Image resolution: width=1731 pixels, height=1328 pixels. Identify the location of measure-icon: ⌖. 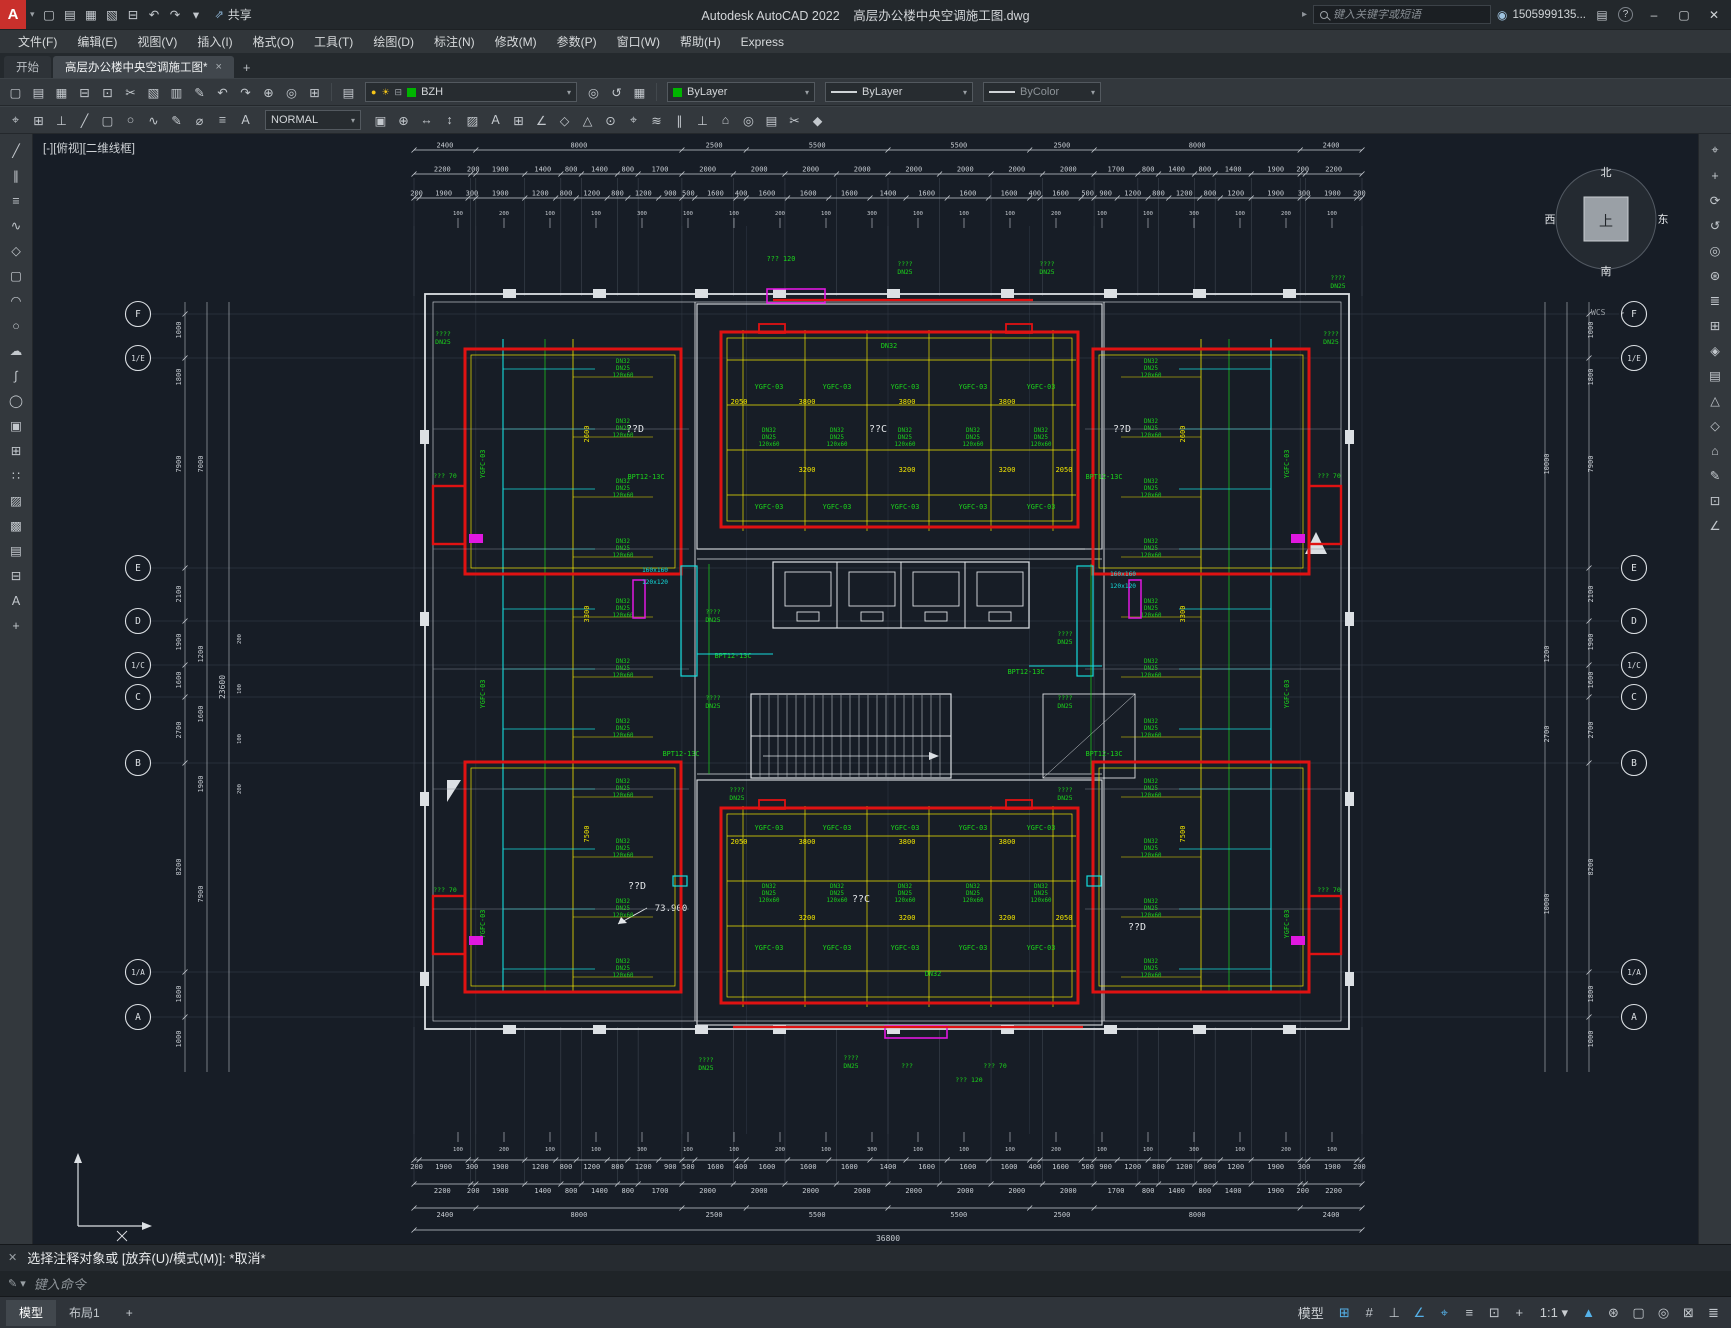
(1715, 150).